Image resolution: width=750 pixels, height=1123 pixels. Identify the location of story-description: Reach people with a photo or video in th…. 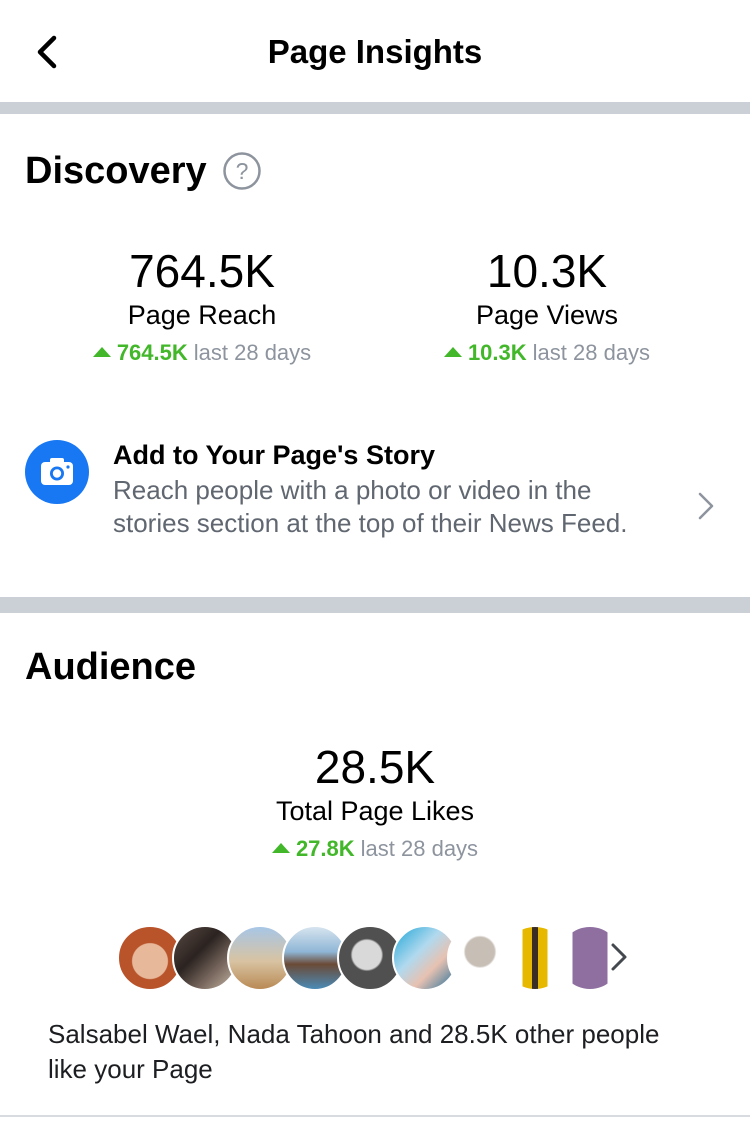
(370, 506).